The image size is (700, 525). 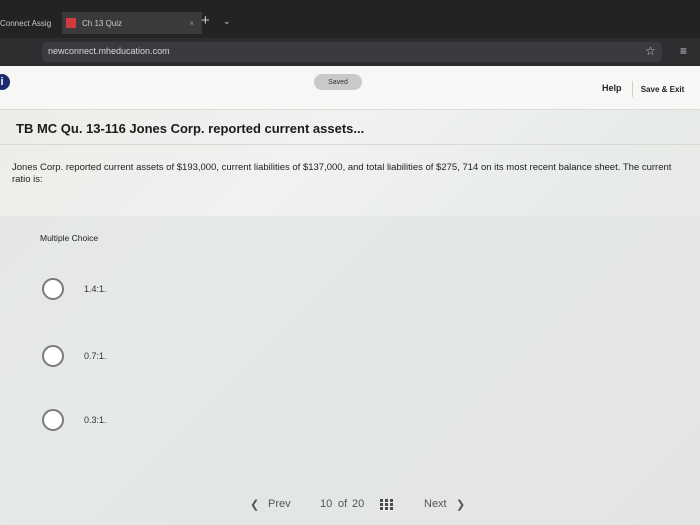 I want to click on next-button: Next, so click(x=435, y=504).